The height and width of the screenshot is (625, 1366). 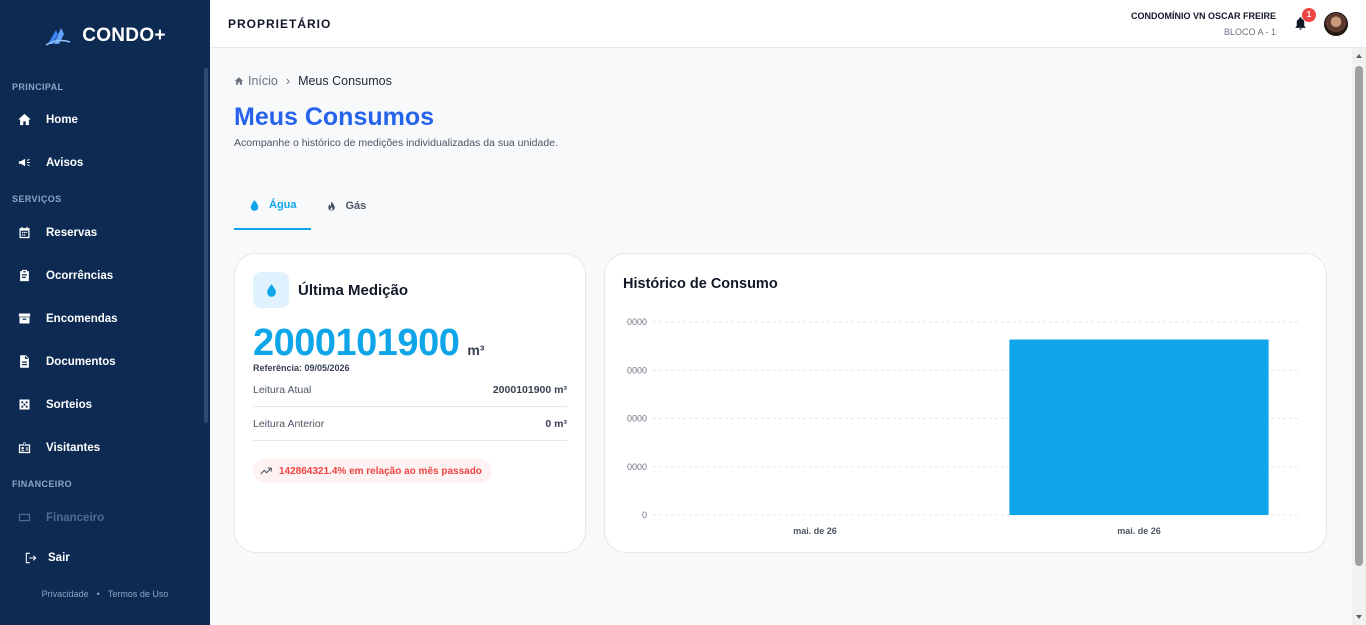 What do you see at coordinates (334, 117) in the screenshot?
I see `page-title: Meus Consumos` at bounding box center [334, 117].